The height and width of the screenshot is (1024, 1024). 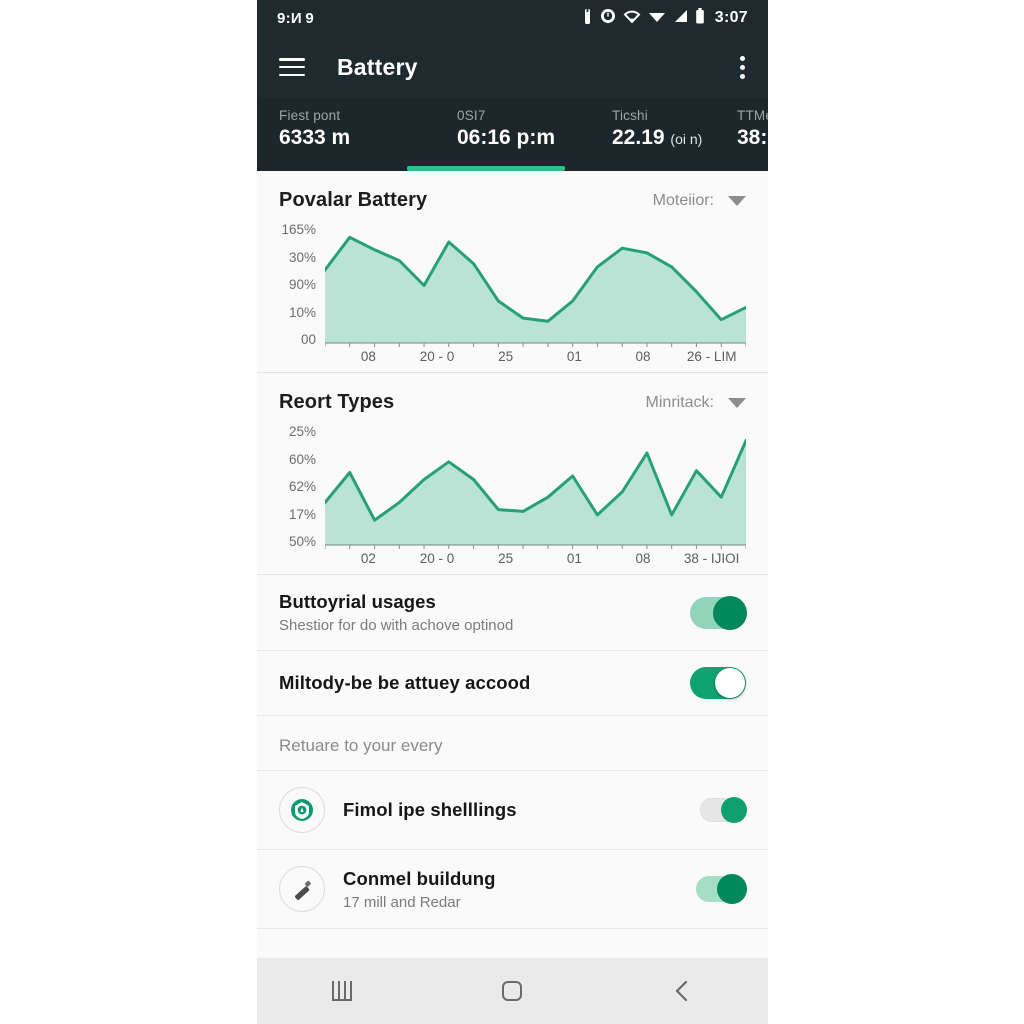 I want to click on stat-label: 0SI7, so click(x=471, y=115).